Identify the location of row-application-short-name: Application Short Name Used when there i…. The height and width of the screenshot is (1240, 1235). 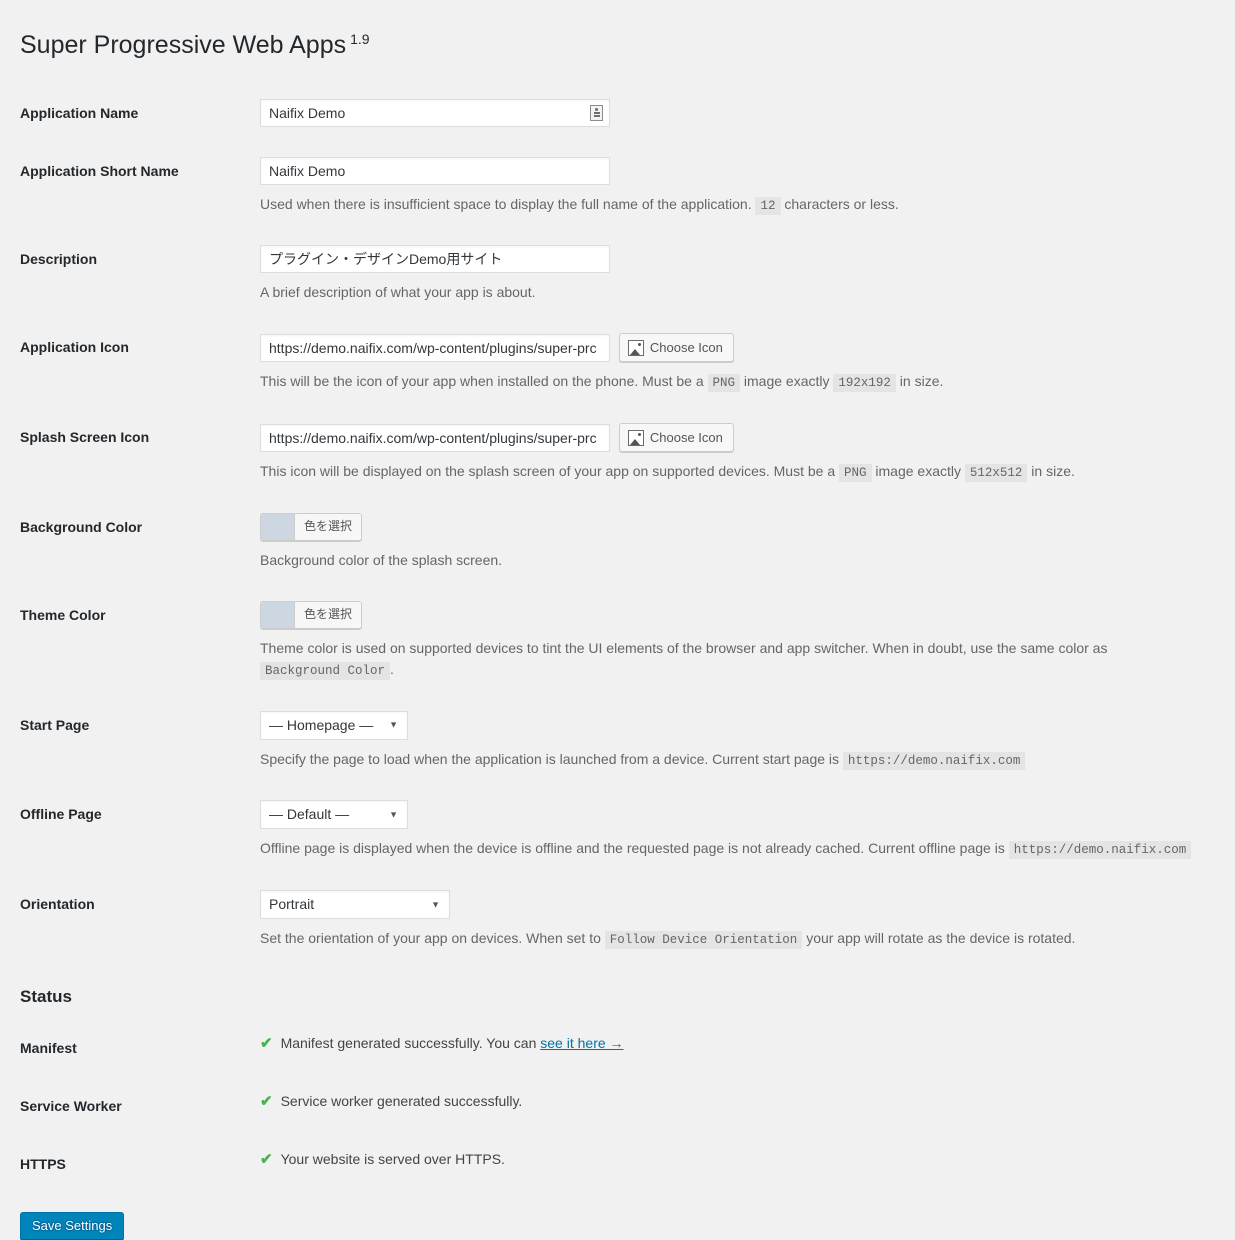
(617, 186).